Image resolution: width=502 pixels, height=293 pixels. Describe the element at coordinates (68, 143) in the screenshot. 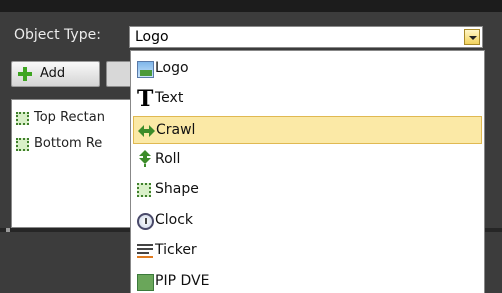

I see `list-item-label: Bottom Re` at that location.